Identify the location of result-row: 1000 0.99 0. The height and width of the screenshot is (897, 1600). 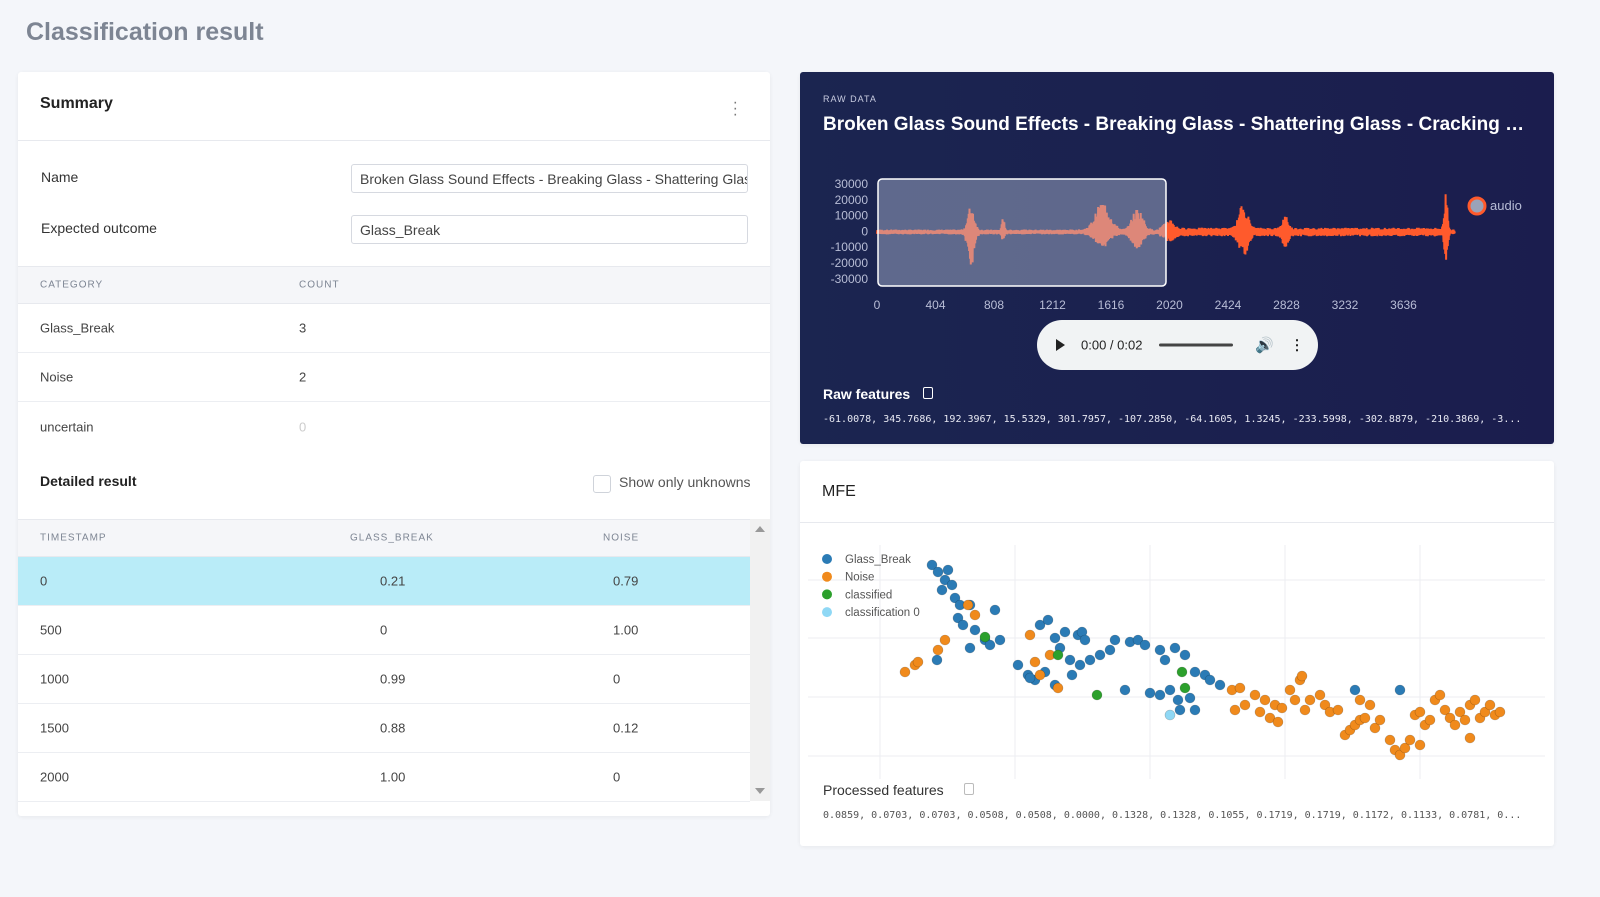
(384, 679).